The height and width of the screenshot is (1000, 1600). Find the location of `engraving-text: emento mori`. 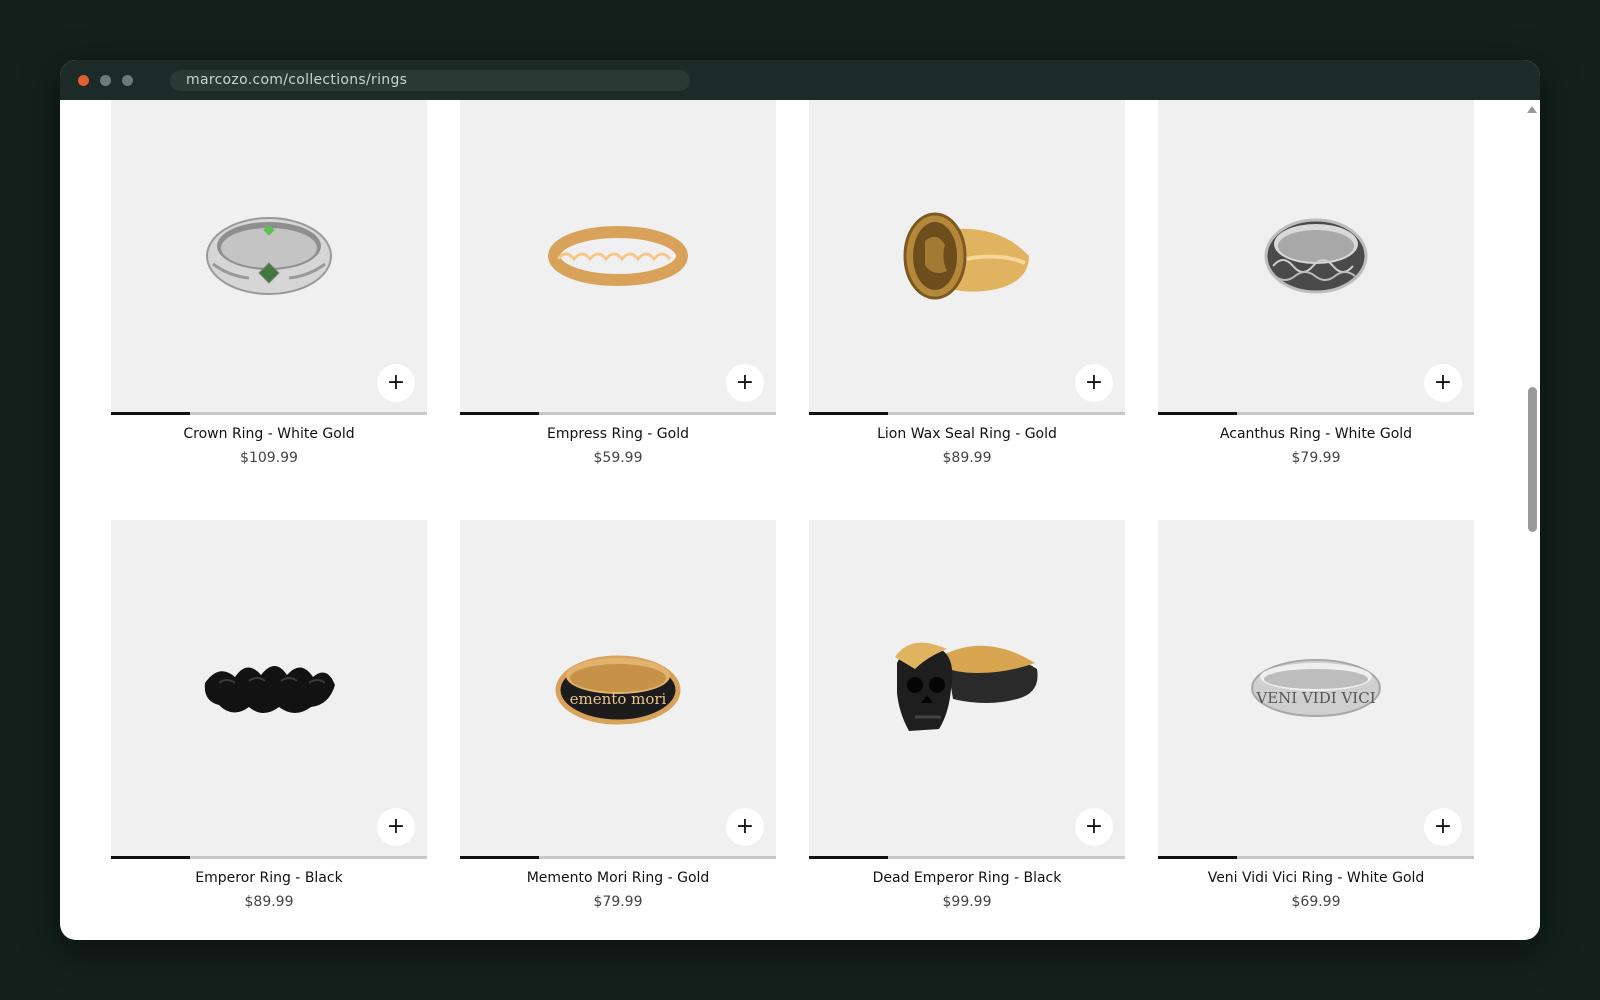

engraving-text: emento mori is located at coordinates (618, 699).